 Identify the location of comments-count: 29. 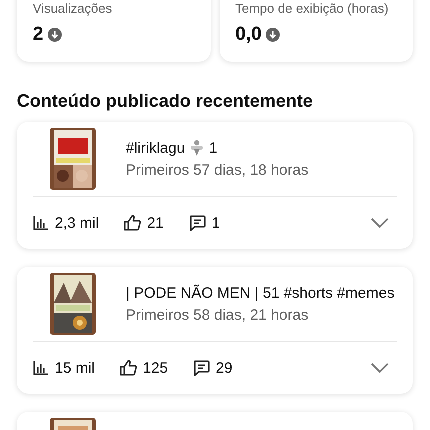
(224, 368).